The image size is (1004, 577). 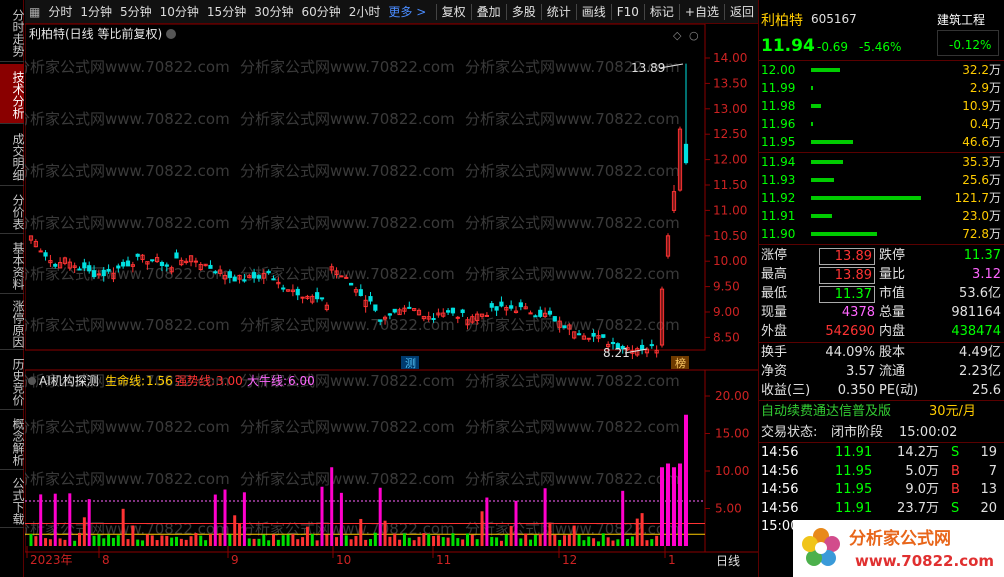 I want to click on period-3: 10分钟, so click(x=179, y=12).